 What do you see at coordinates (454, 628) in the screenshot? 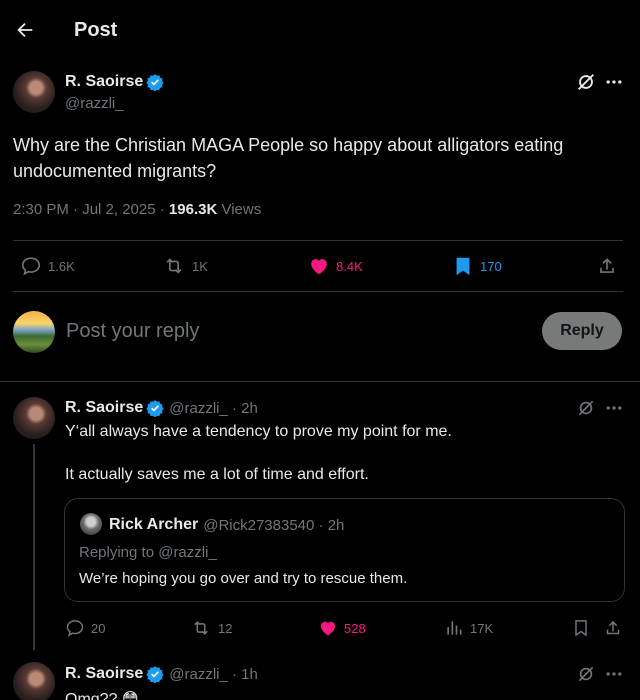
I see `analytics-icon` at bounding box center [454, 628].